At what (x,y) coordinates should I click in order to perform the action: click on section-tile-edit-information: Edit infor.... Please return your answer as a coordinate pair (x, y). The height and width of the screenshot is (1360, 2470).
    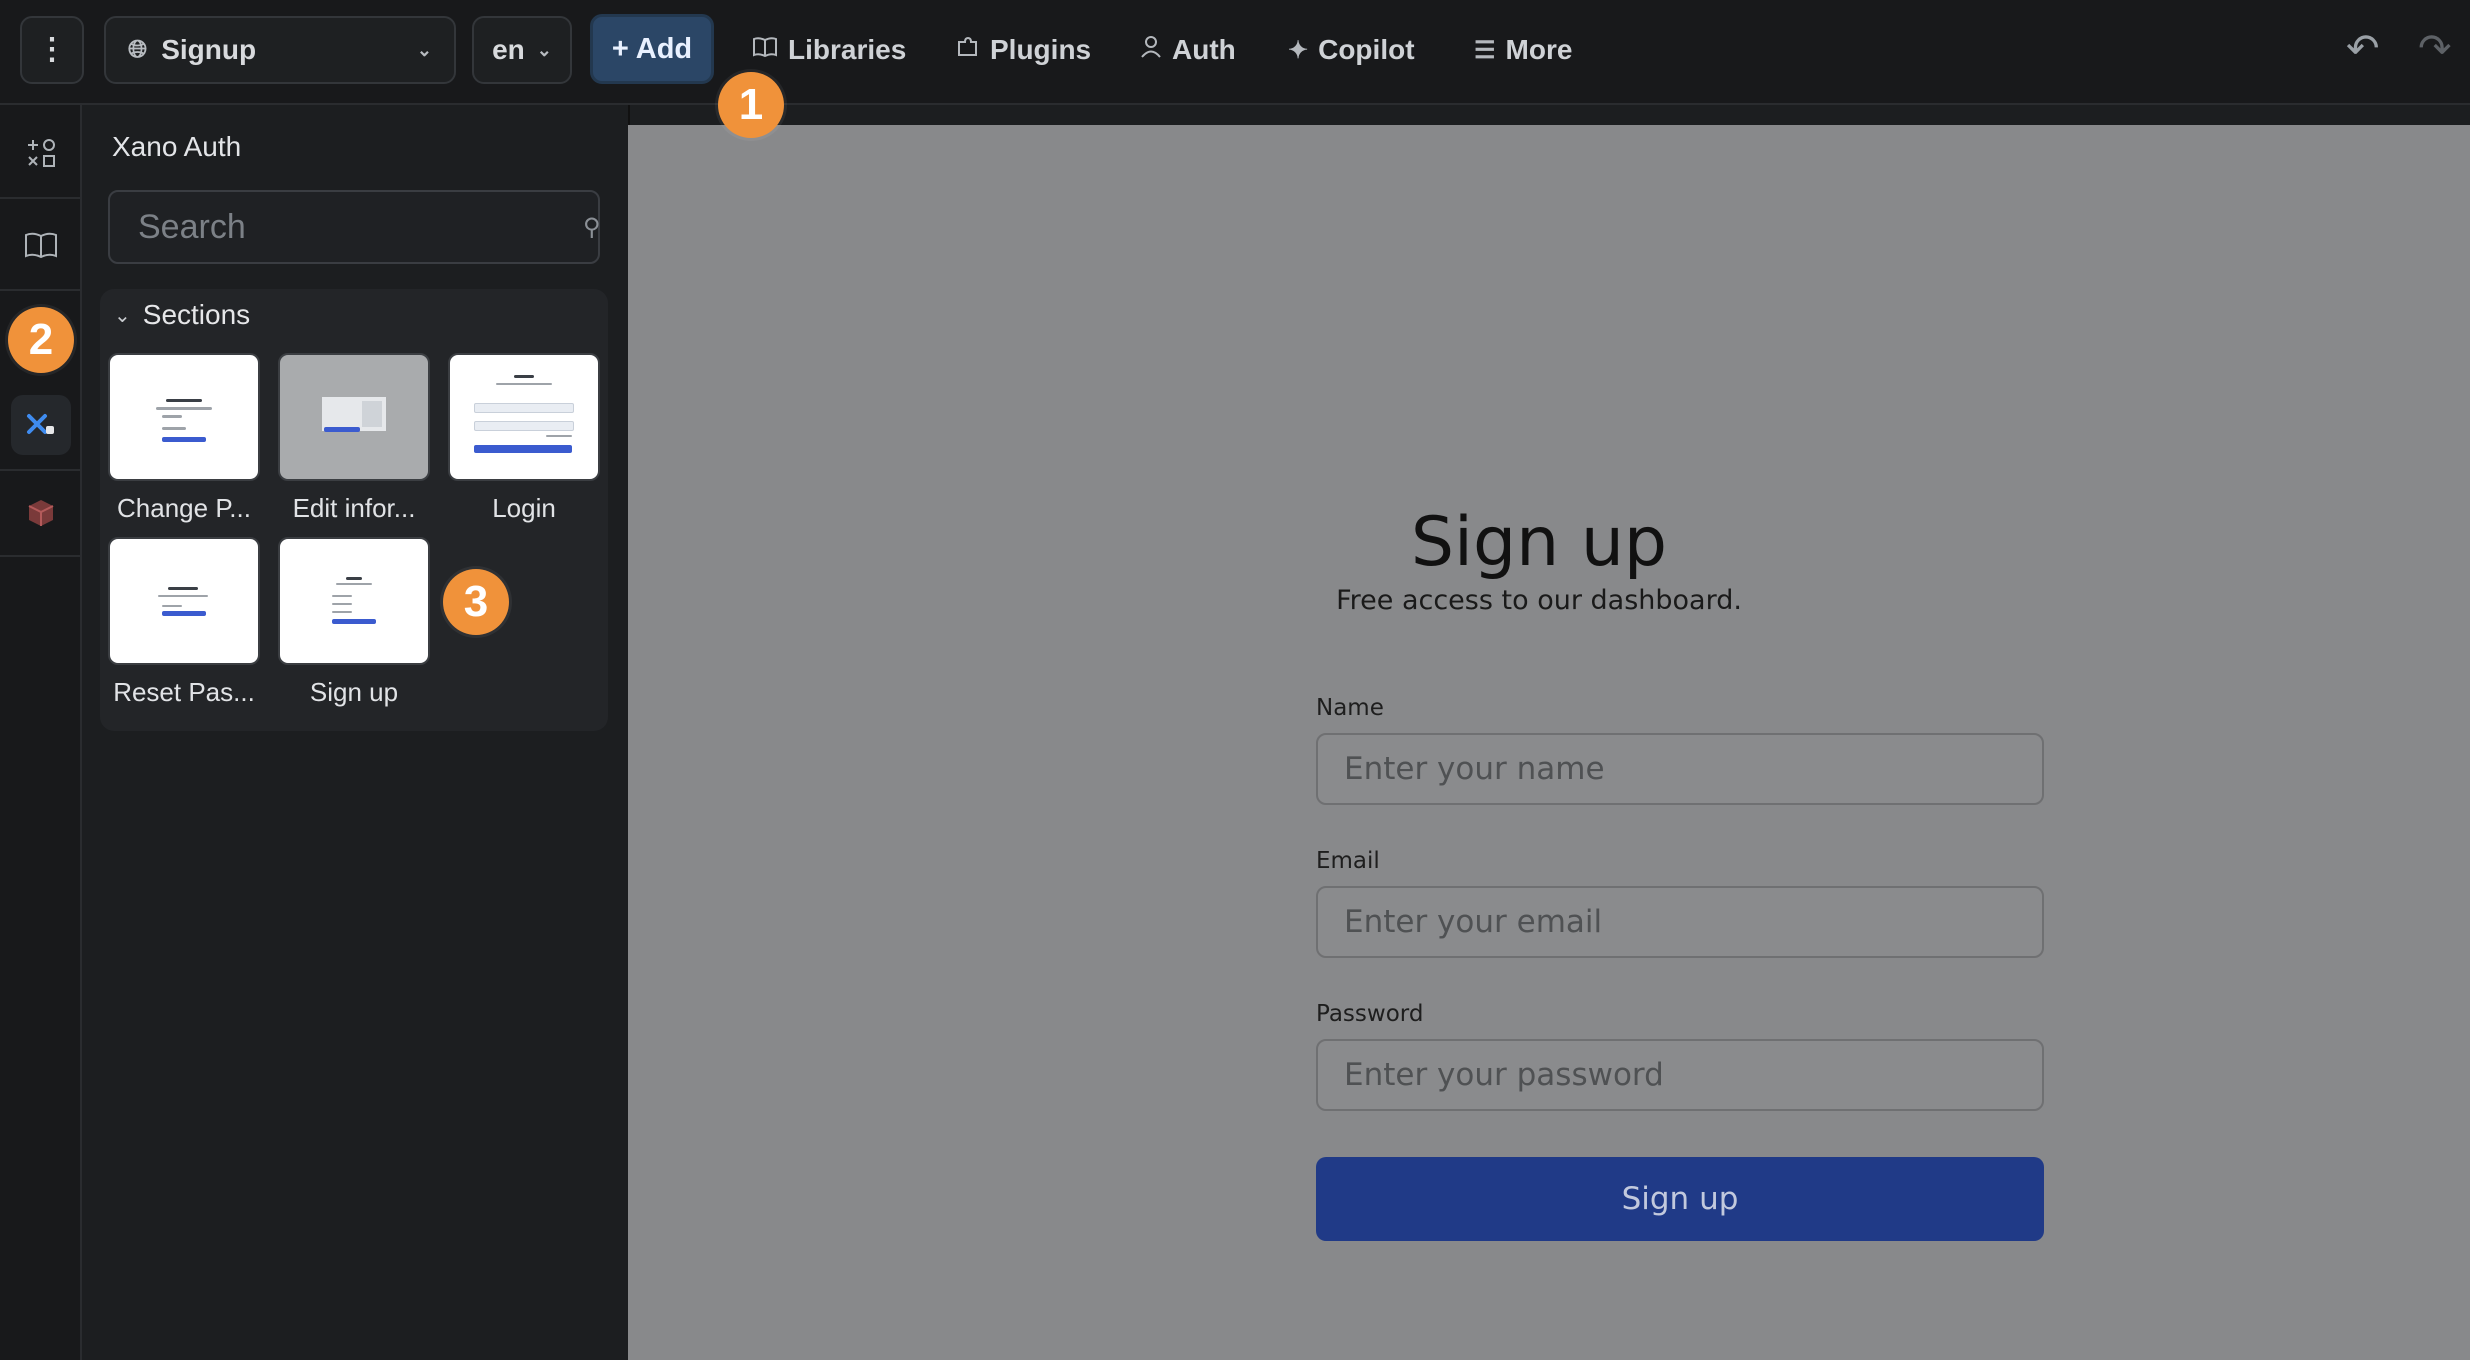
    Looking at the image, I should click on (354, 438).